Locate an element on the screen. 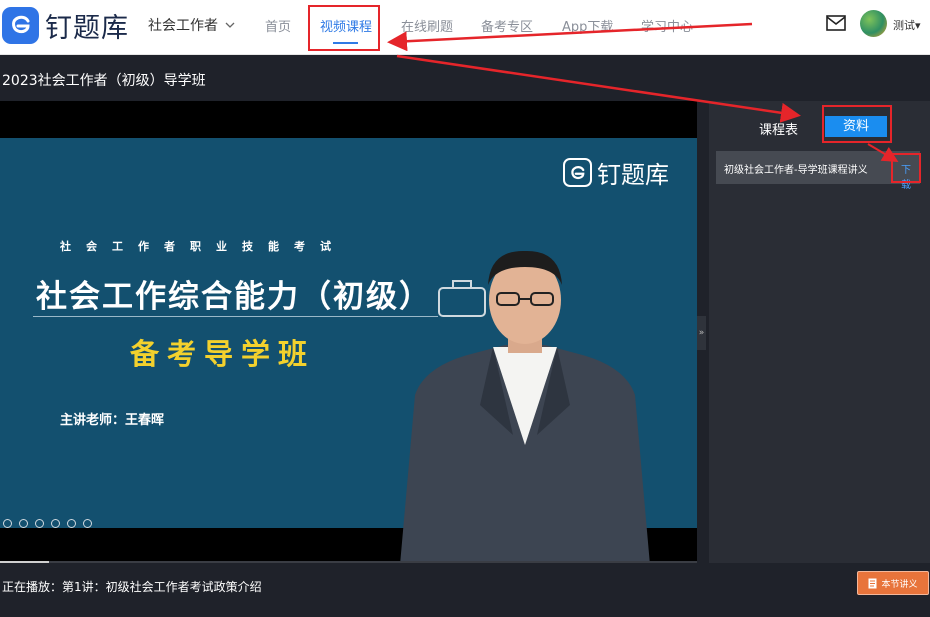 The image size is (930, 617). player-controls is located at coordinates (47, 523).